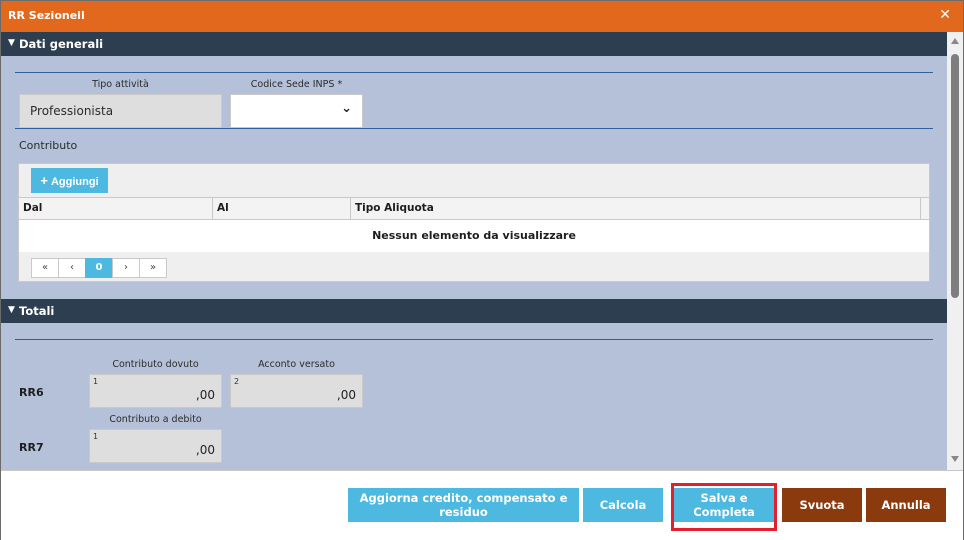 This screenshot has width=964, height=540. I want to click on contributo-label: Contributo, so click(48, 145).